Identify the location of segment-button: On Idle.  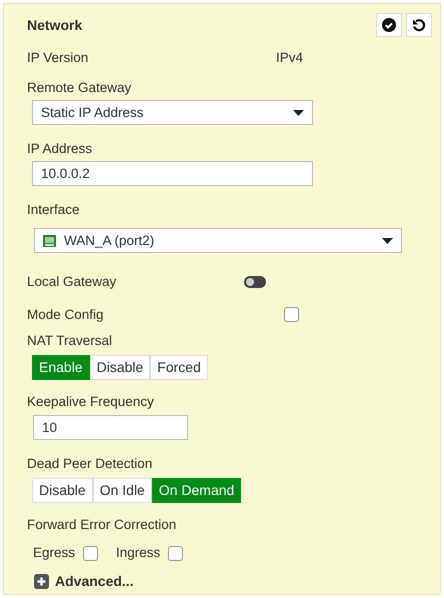
(122, 491).